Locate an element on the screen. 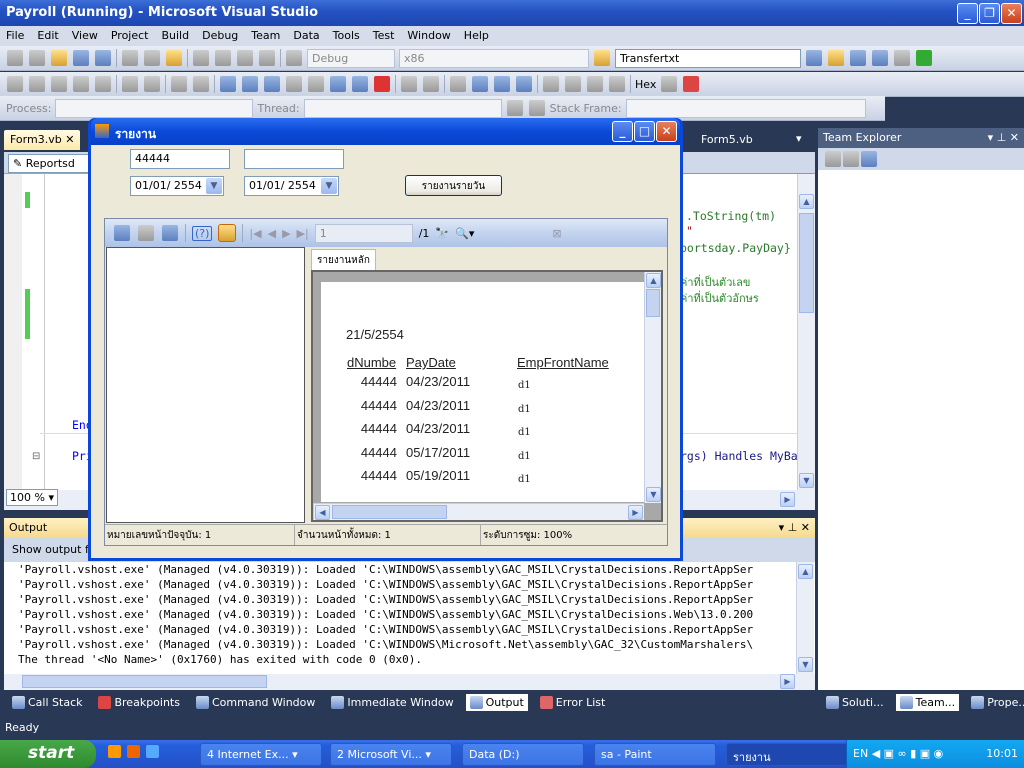  employee-id-input: 44444 is located at coordinates (180, 159).